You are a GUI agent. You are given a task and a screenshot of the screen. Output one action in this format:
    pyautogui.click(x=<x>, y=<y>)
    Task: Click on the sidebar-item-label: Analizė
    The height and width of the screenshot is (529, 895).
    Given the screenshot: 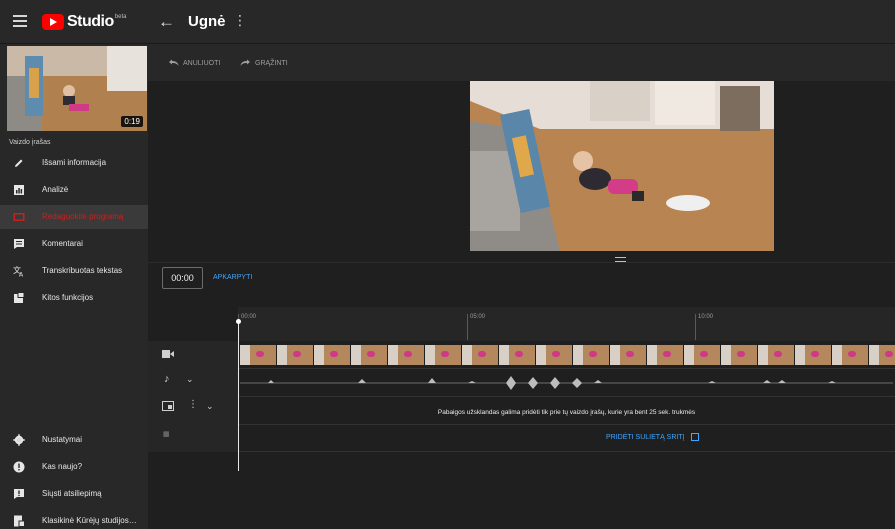 What is the action you would take?
    pyautogui.click(x=55, y=189)
    